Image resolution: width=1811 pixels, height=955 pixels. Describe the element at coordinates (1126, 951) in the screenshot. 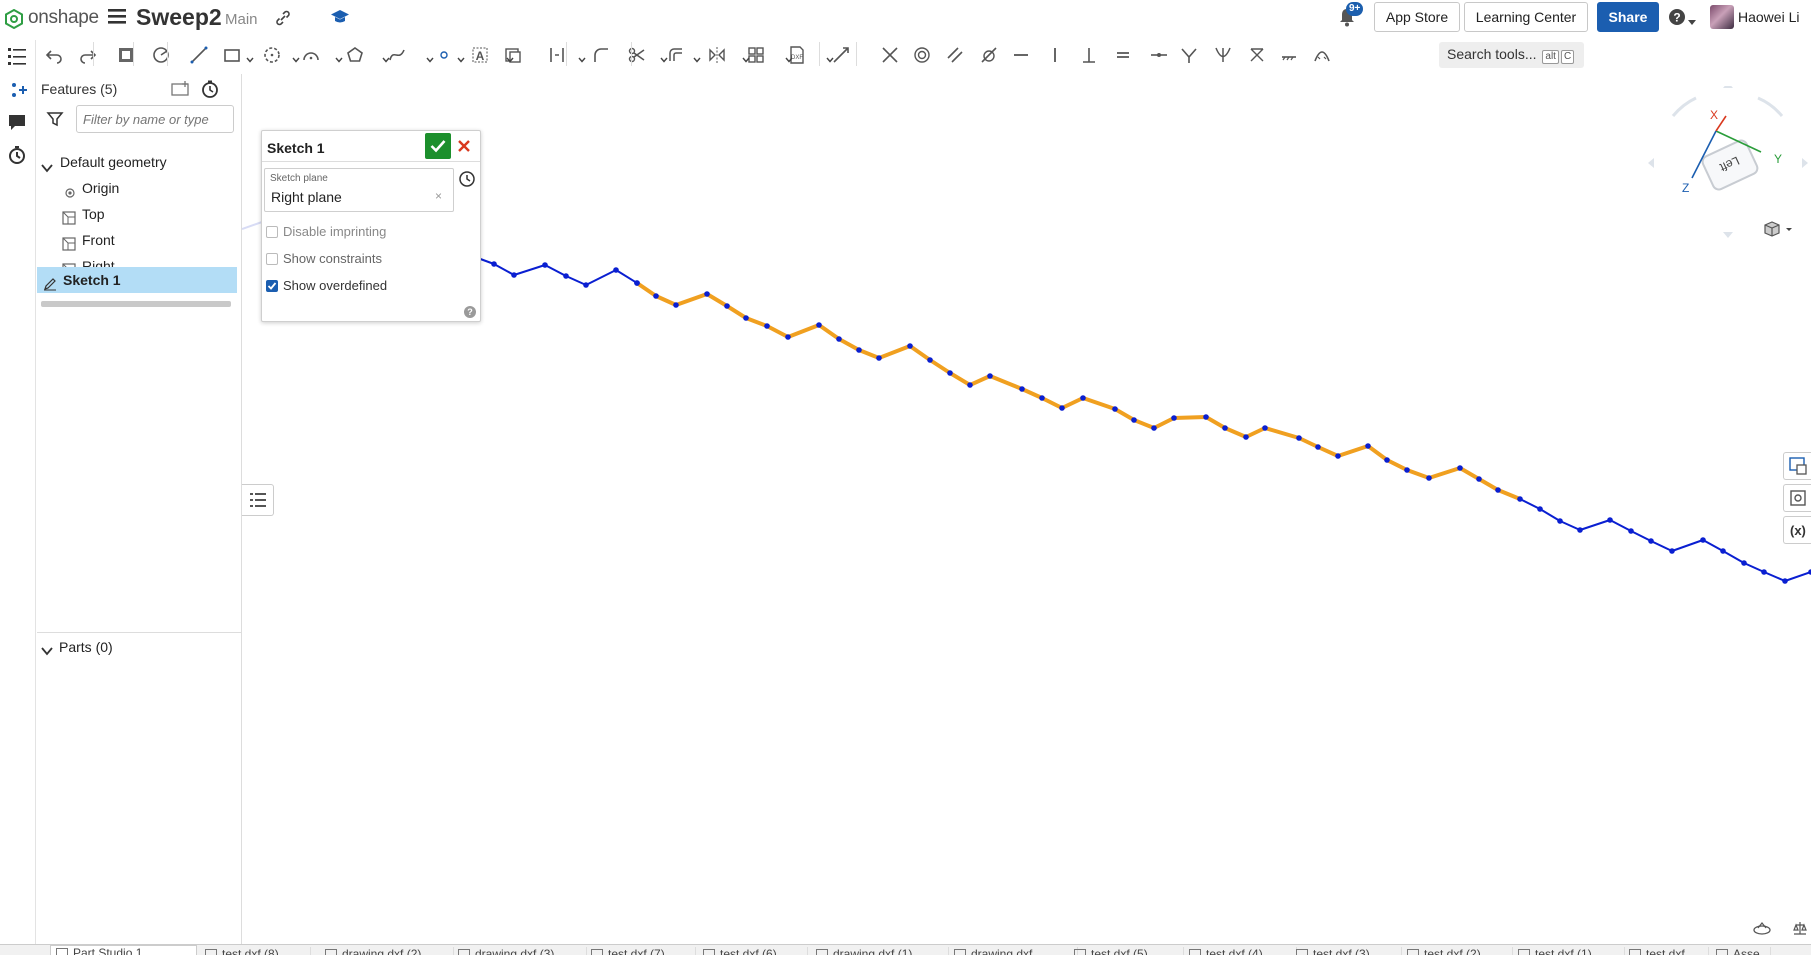

I see `tab-file: test.dxf (5)` at that location.